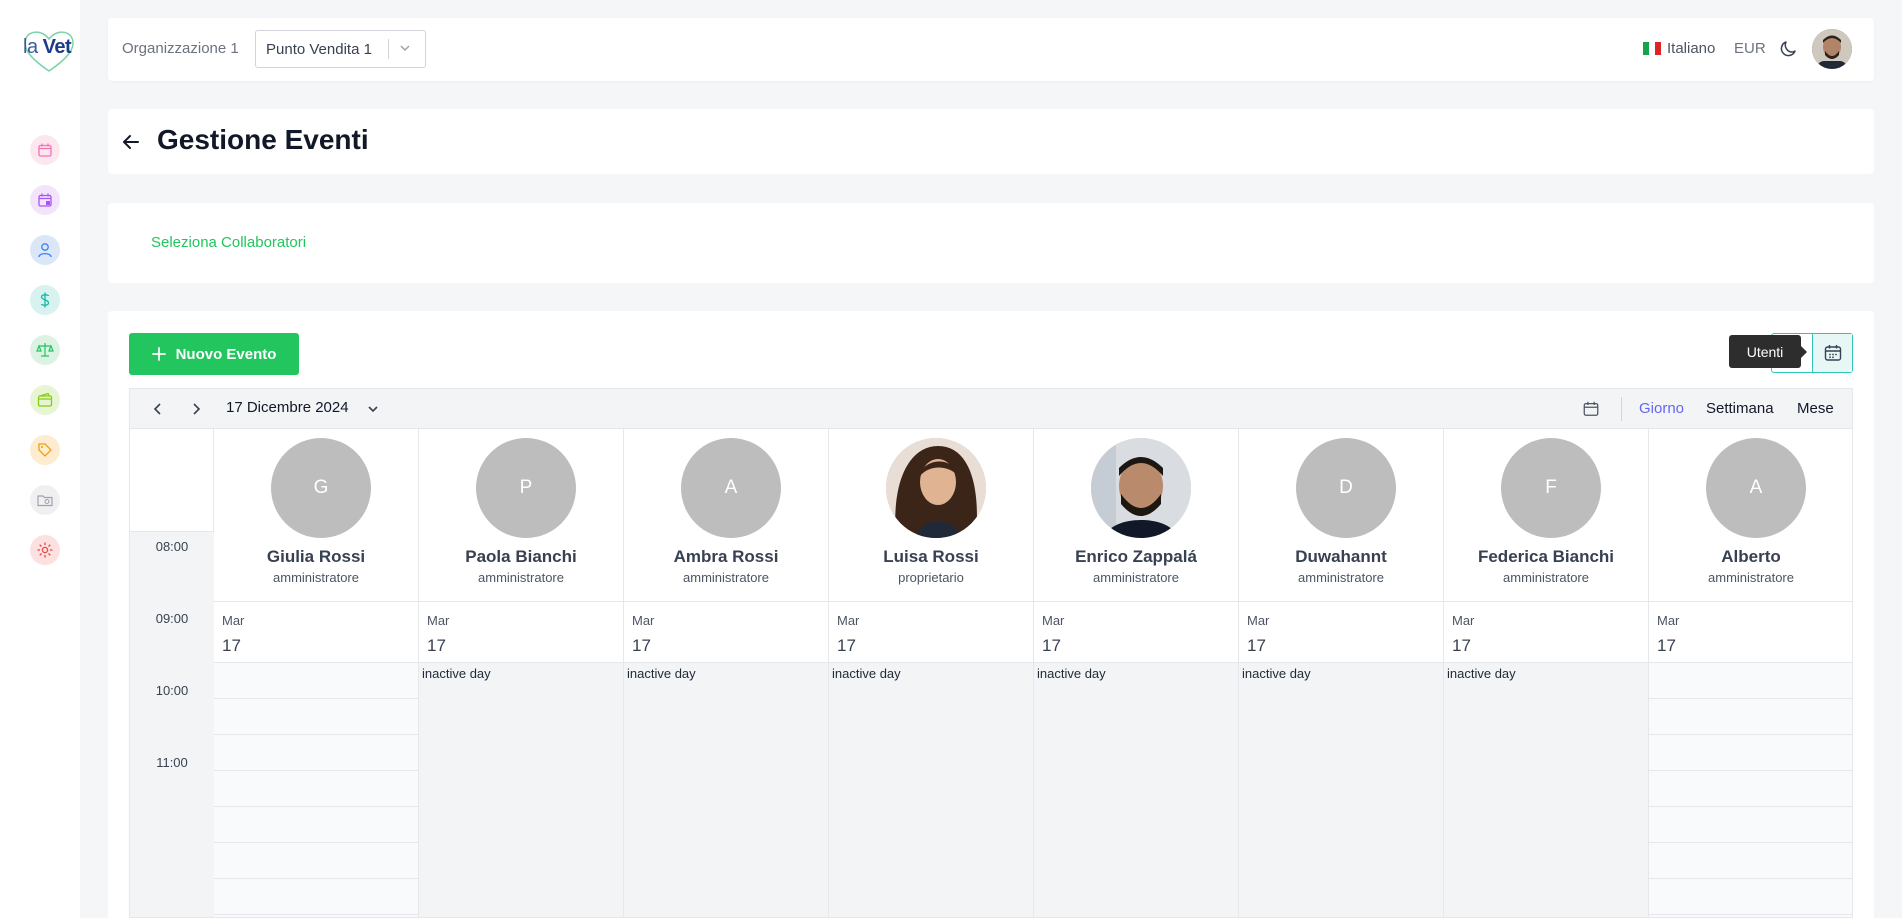 The height and width of the screenshot is (918, 1902). Describe the element at coordinates (180, 48) in the screenshot. I see `organization-label: Organizzazione 1` at that location.